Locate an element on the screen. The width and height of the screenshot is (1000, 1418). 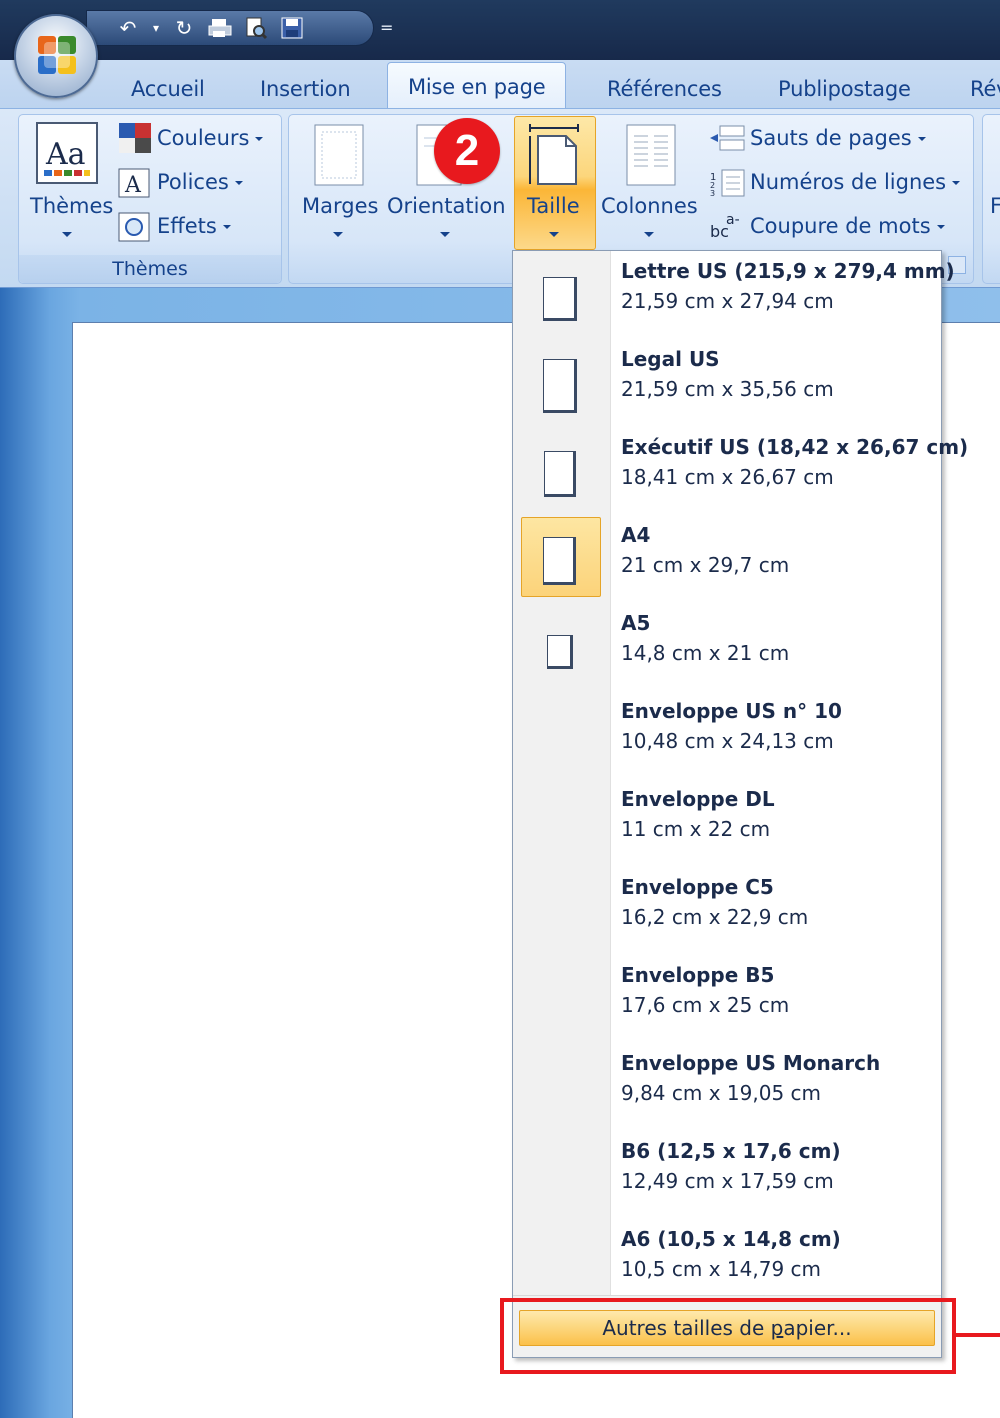
size-item-a6: A6 (10,5 x 14,8 cm) 10,5 cm x 14,79 cm is located at coordinates (727, 1263).